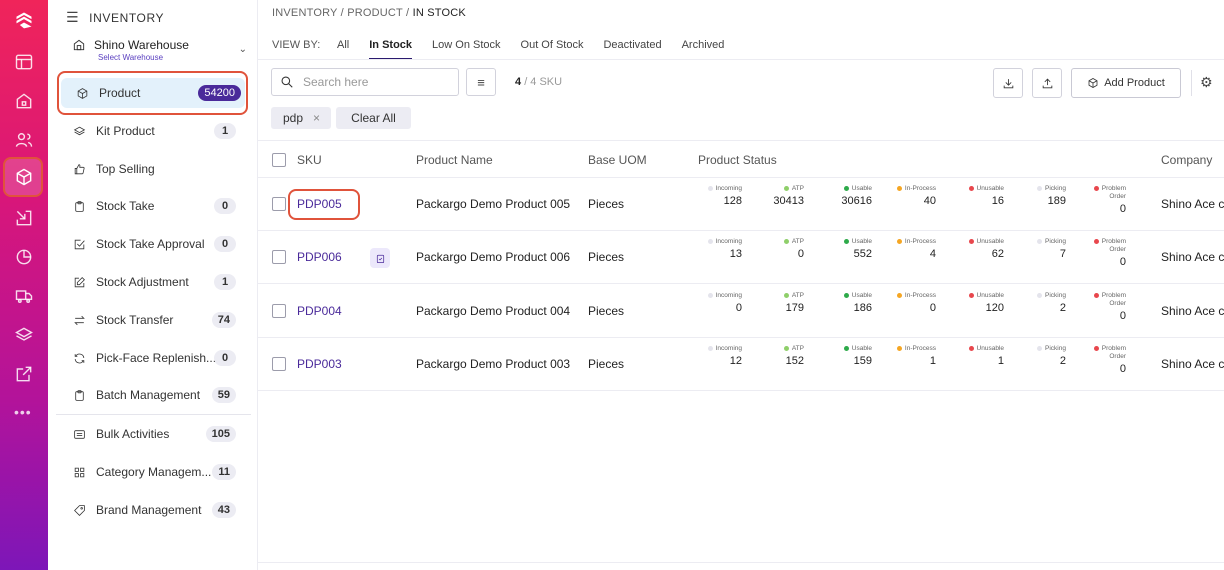  Describe the element at coordinates (24, 62) in the screenshot. I see `layout-icon` at that location.